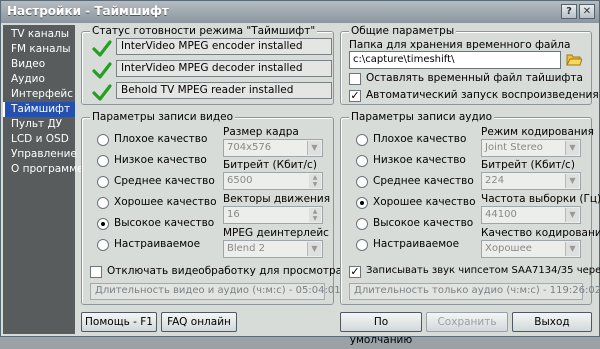 This screenshot has height=349, width=600. I want to click on video-bitrate-value: 6500, so click(240, 180).